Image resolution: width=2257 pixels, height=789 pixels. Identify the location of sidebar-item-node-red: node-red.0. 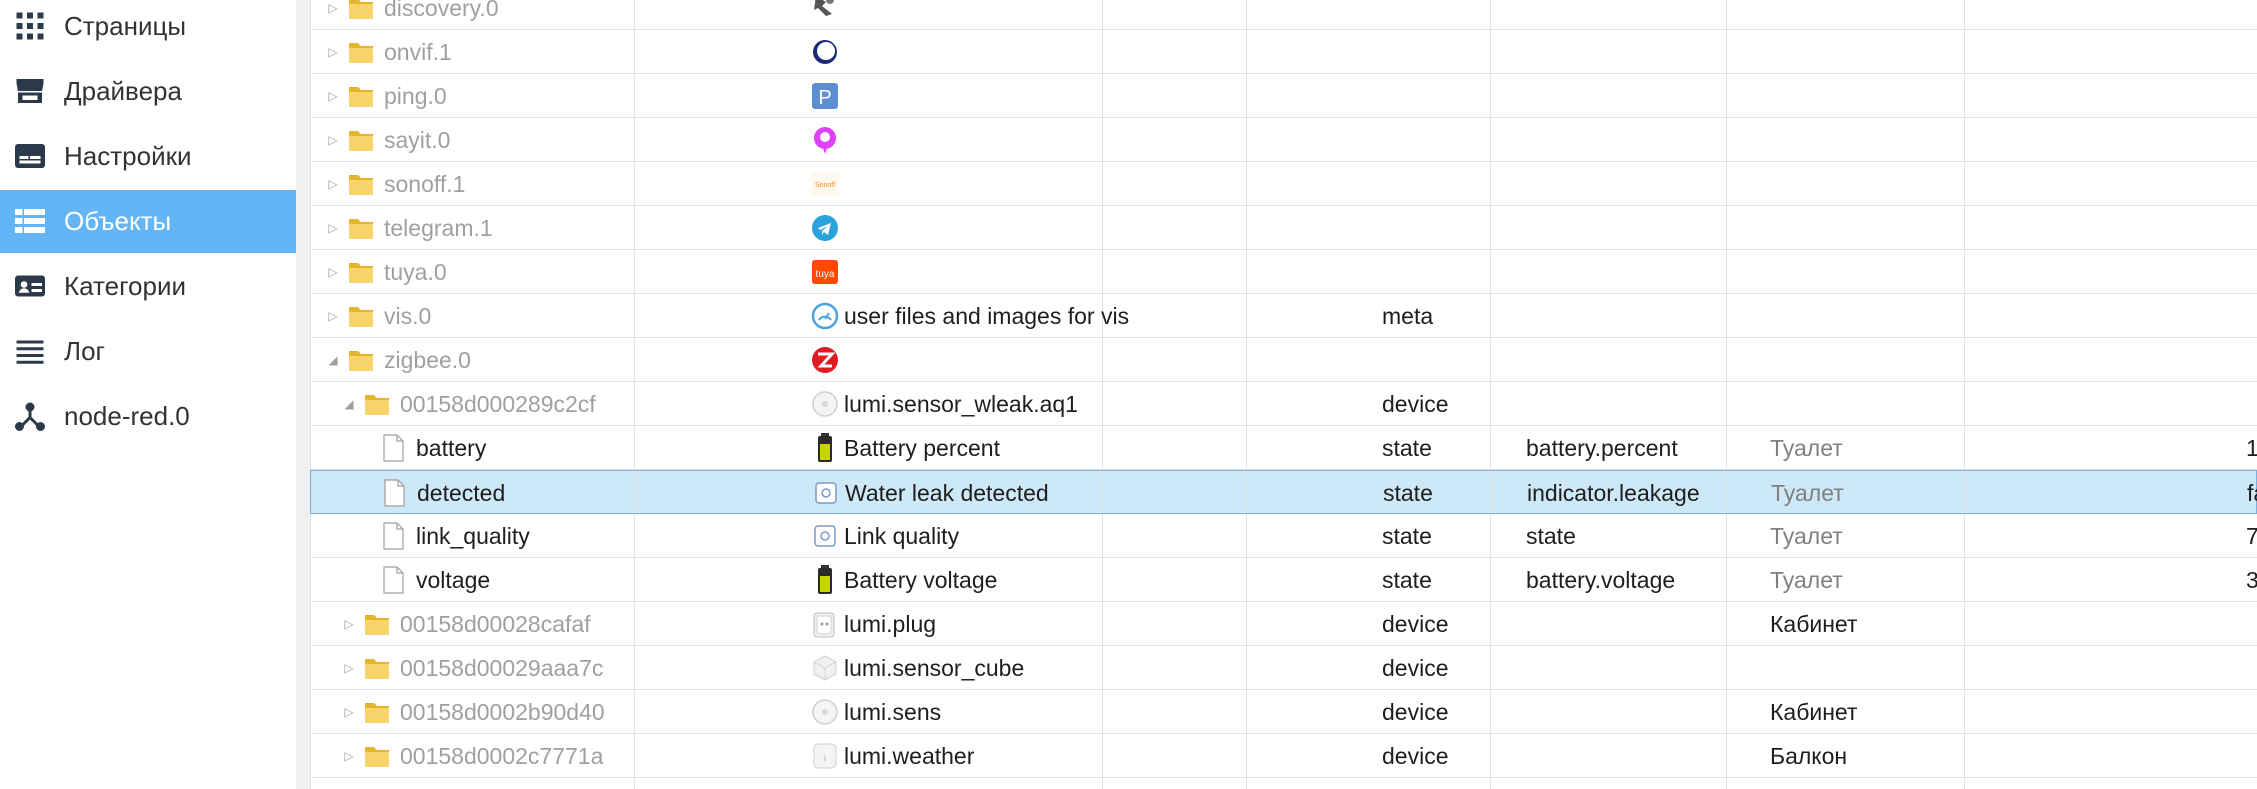
(148, 416).